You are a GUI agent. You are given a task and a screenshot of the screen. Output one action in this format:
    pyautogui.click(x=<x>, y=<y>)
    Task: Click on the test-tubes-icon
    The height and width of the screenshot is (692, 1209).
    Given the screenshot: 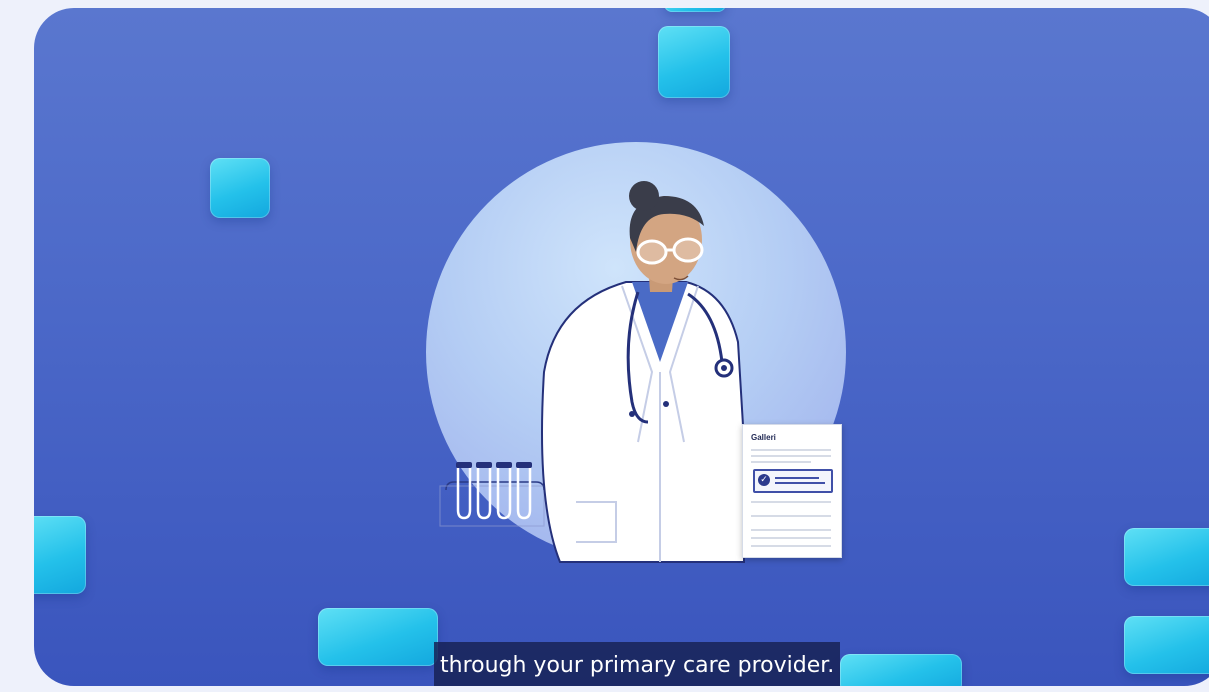 What is the action you would take?
    pyautogui.click(x=492, y=494)
    